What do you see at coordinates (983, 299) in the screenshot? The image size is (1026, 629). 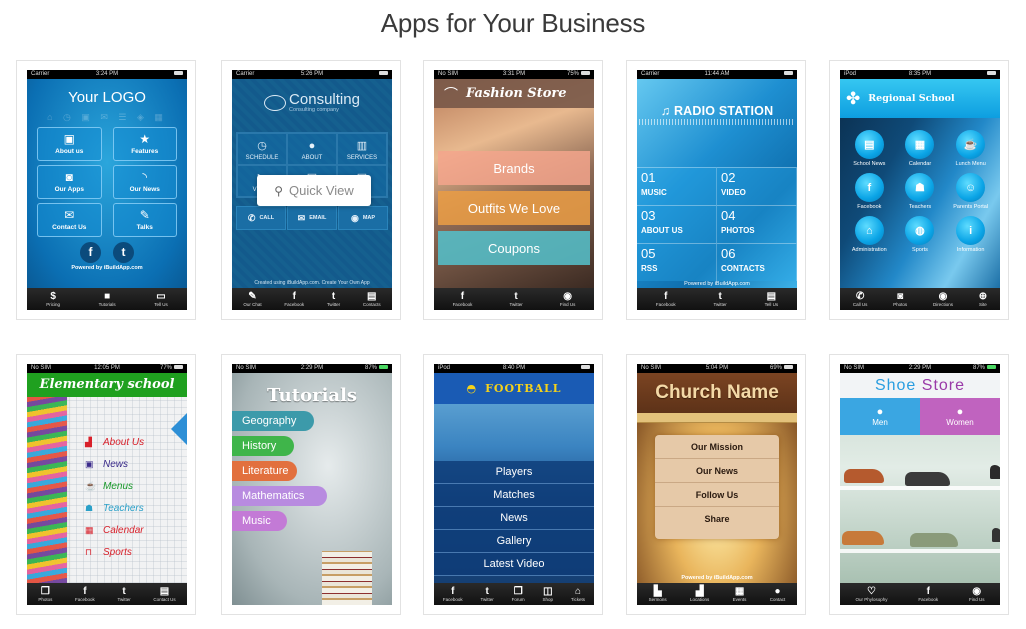 I see `tab-site: ⊕ Site` at bounding box center [983, 299].